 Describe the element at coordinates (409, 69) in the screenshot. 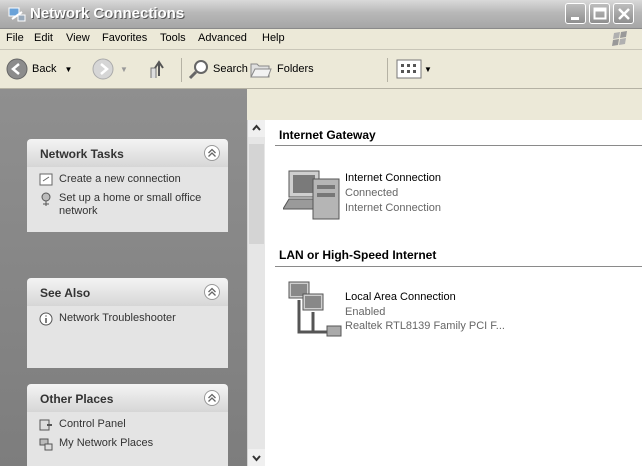

I see `views-icon` at that location.